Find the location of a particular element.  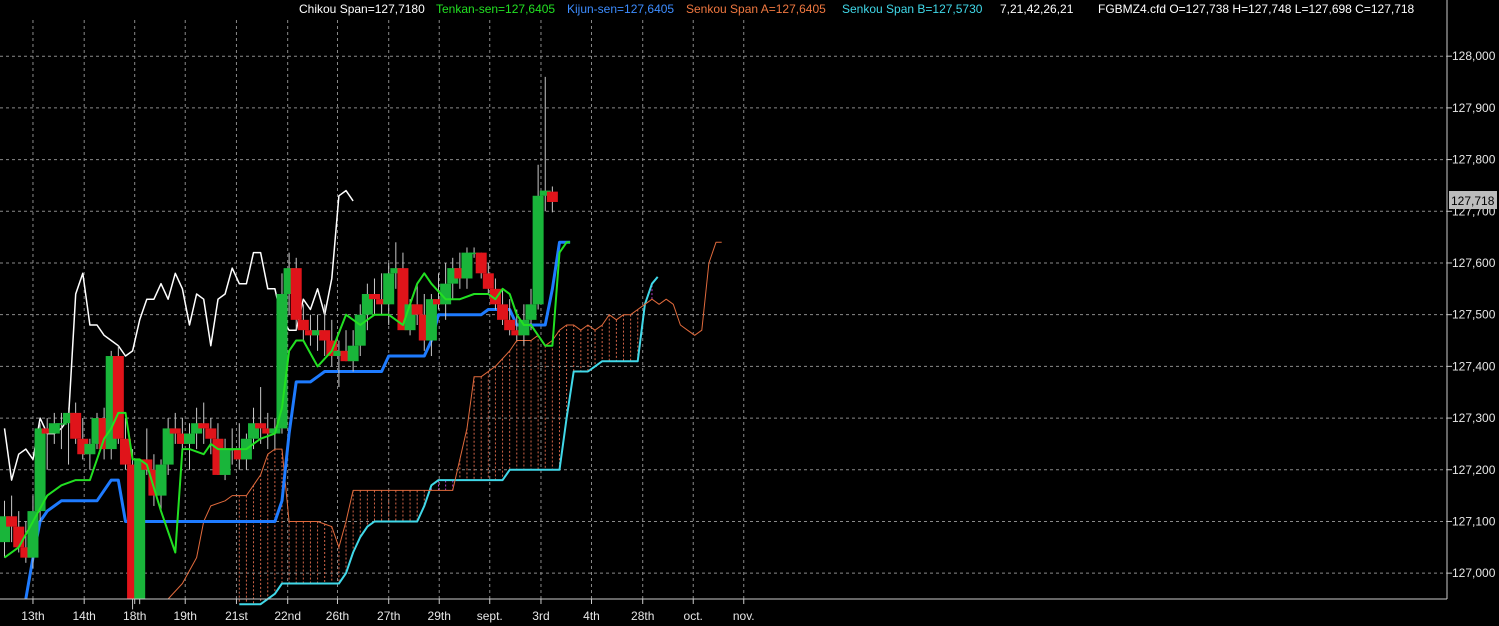

x-tick-label: 22nd is located at coordinates (287, 616).